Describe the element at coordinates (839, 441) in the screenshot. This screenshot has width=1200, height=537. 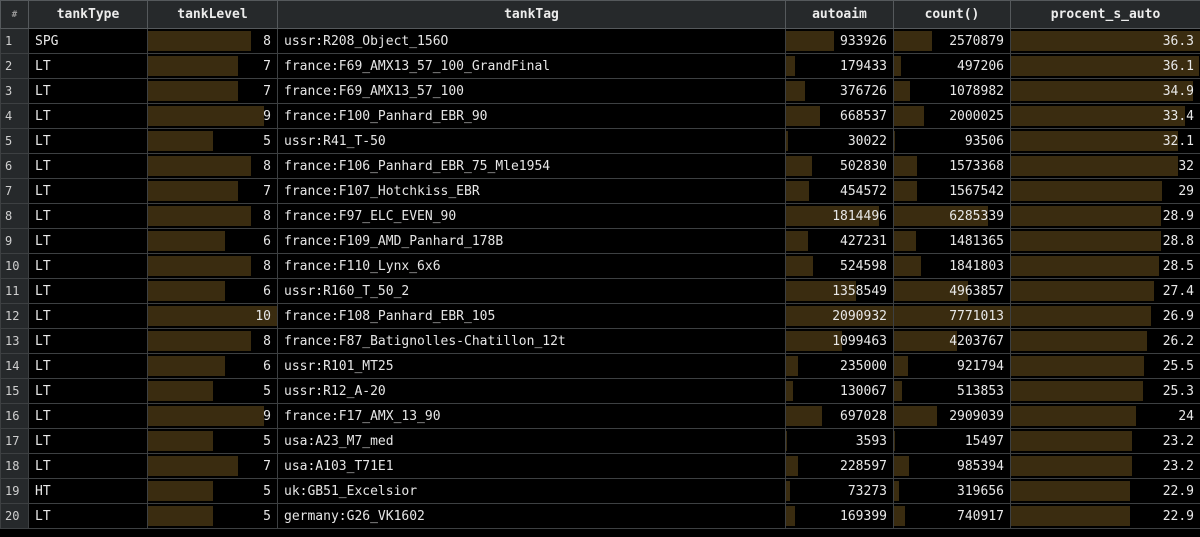
I see `autoaim-cell: 3593` at that location.